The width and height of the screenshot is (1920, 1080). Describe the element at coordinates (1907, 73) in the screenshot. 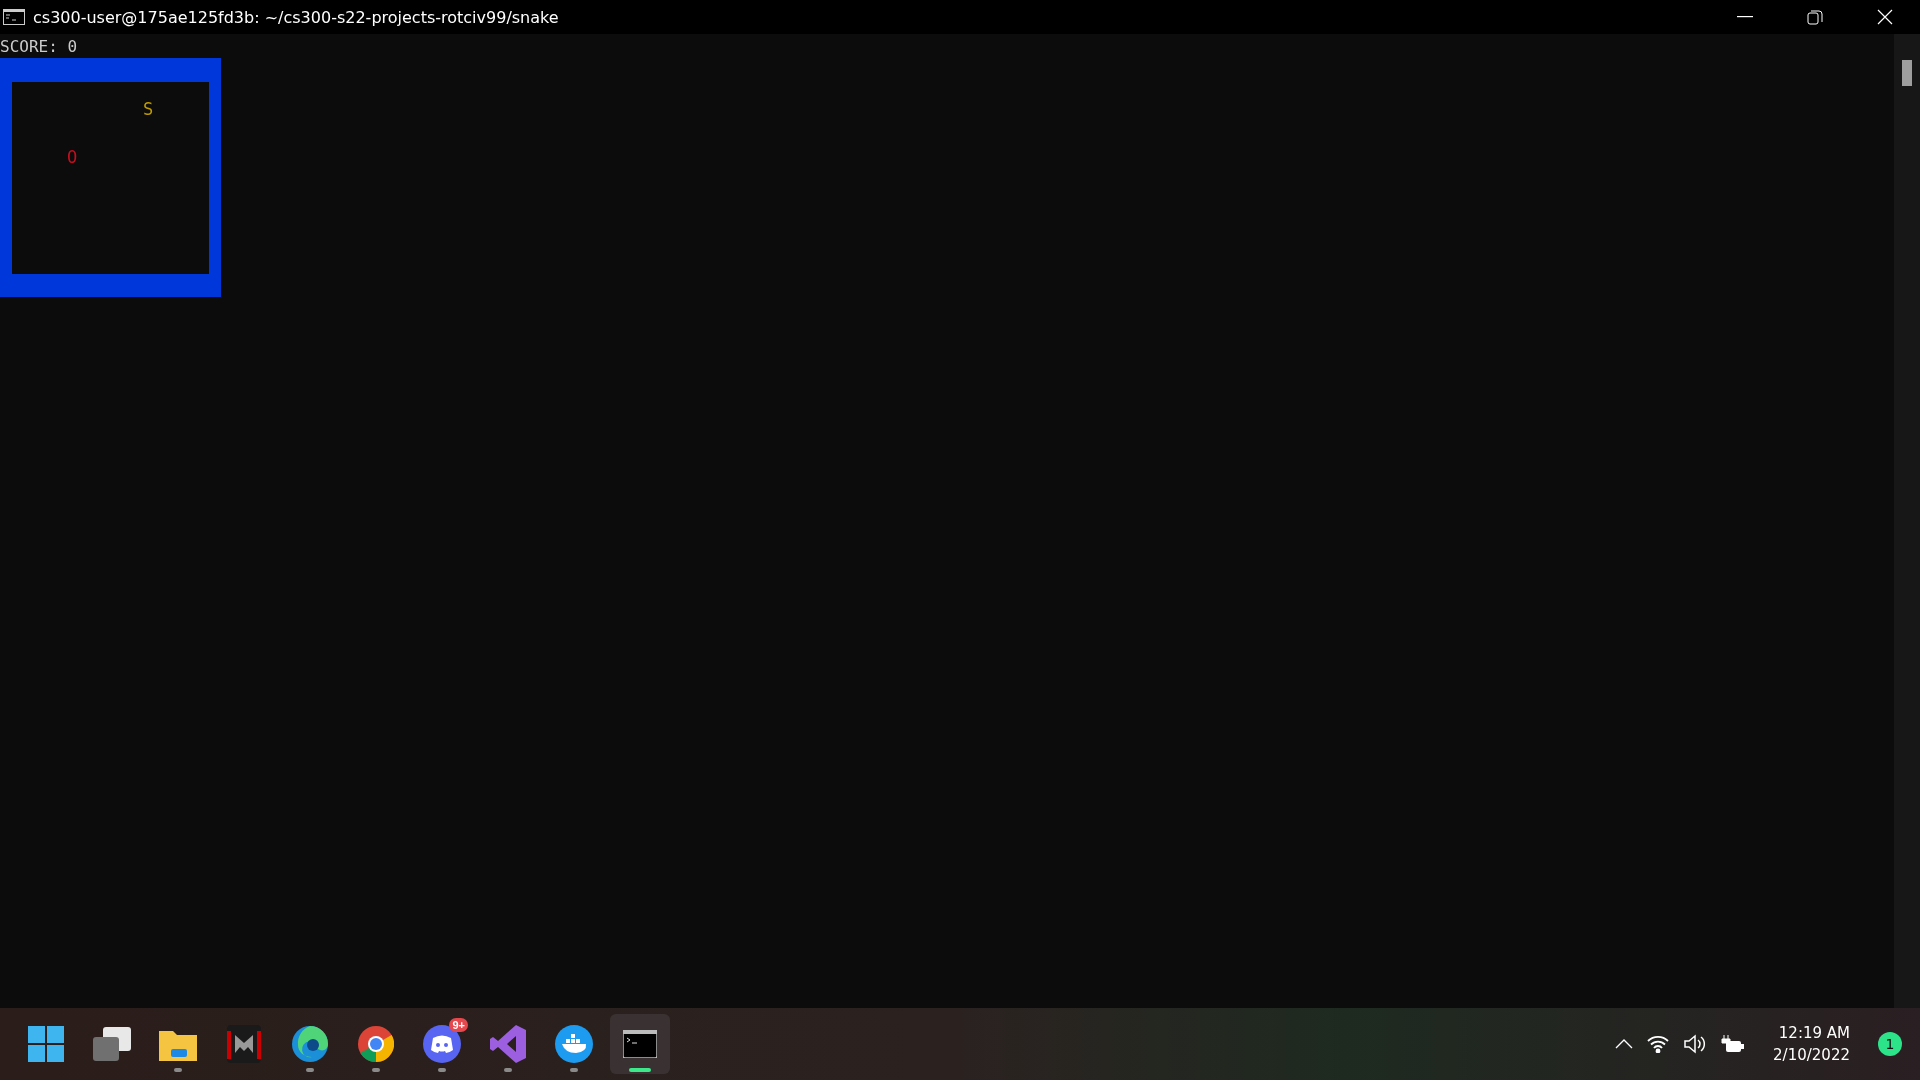

I see `scrollbar-thumb` at that location.